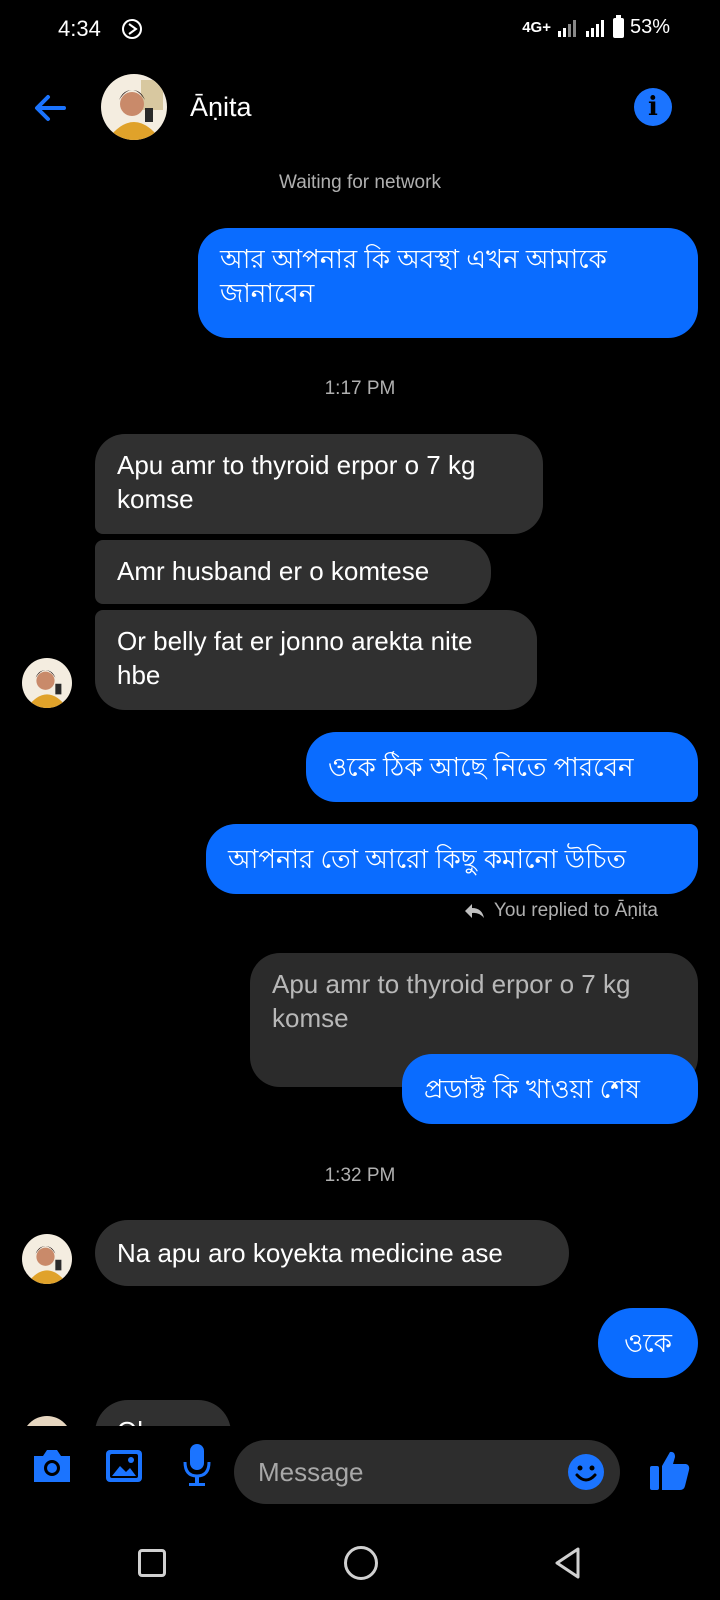  What do you see at coordinates (649, 27) in the screenshot?
I see `battery-level: 53%` at bounding box center [649, 27].